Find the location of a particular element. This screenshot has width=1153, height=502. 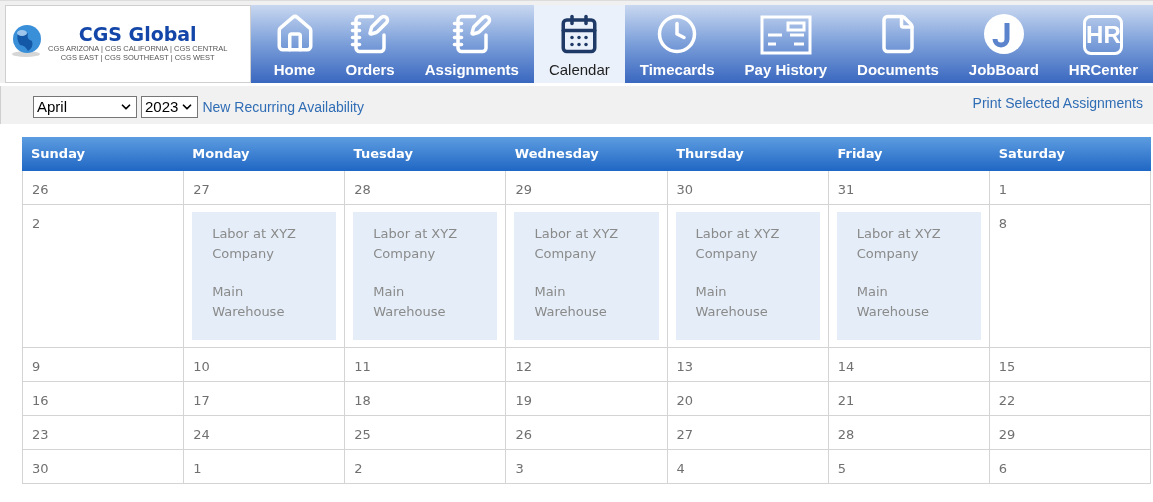

nav-tab: Pay History is located at coordinates (786, 44).